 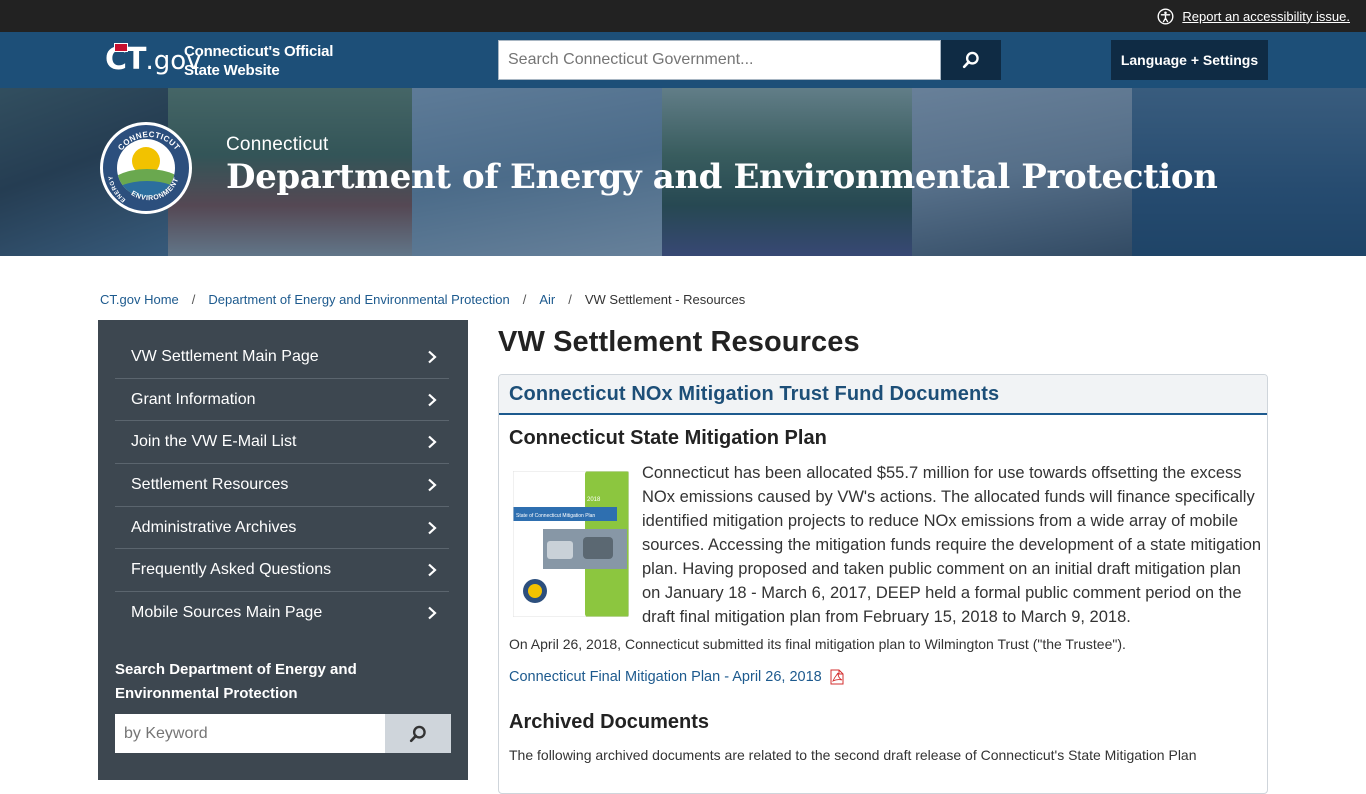 I want to click on accessibility-icon, so click(x=1165, y=16).